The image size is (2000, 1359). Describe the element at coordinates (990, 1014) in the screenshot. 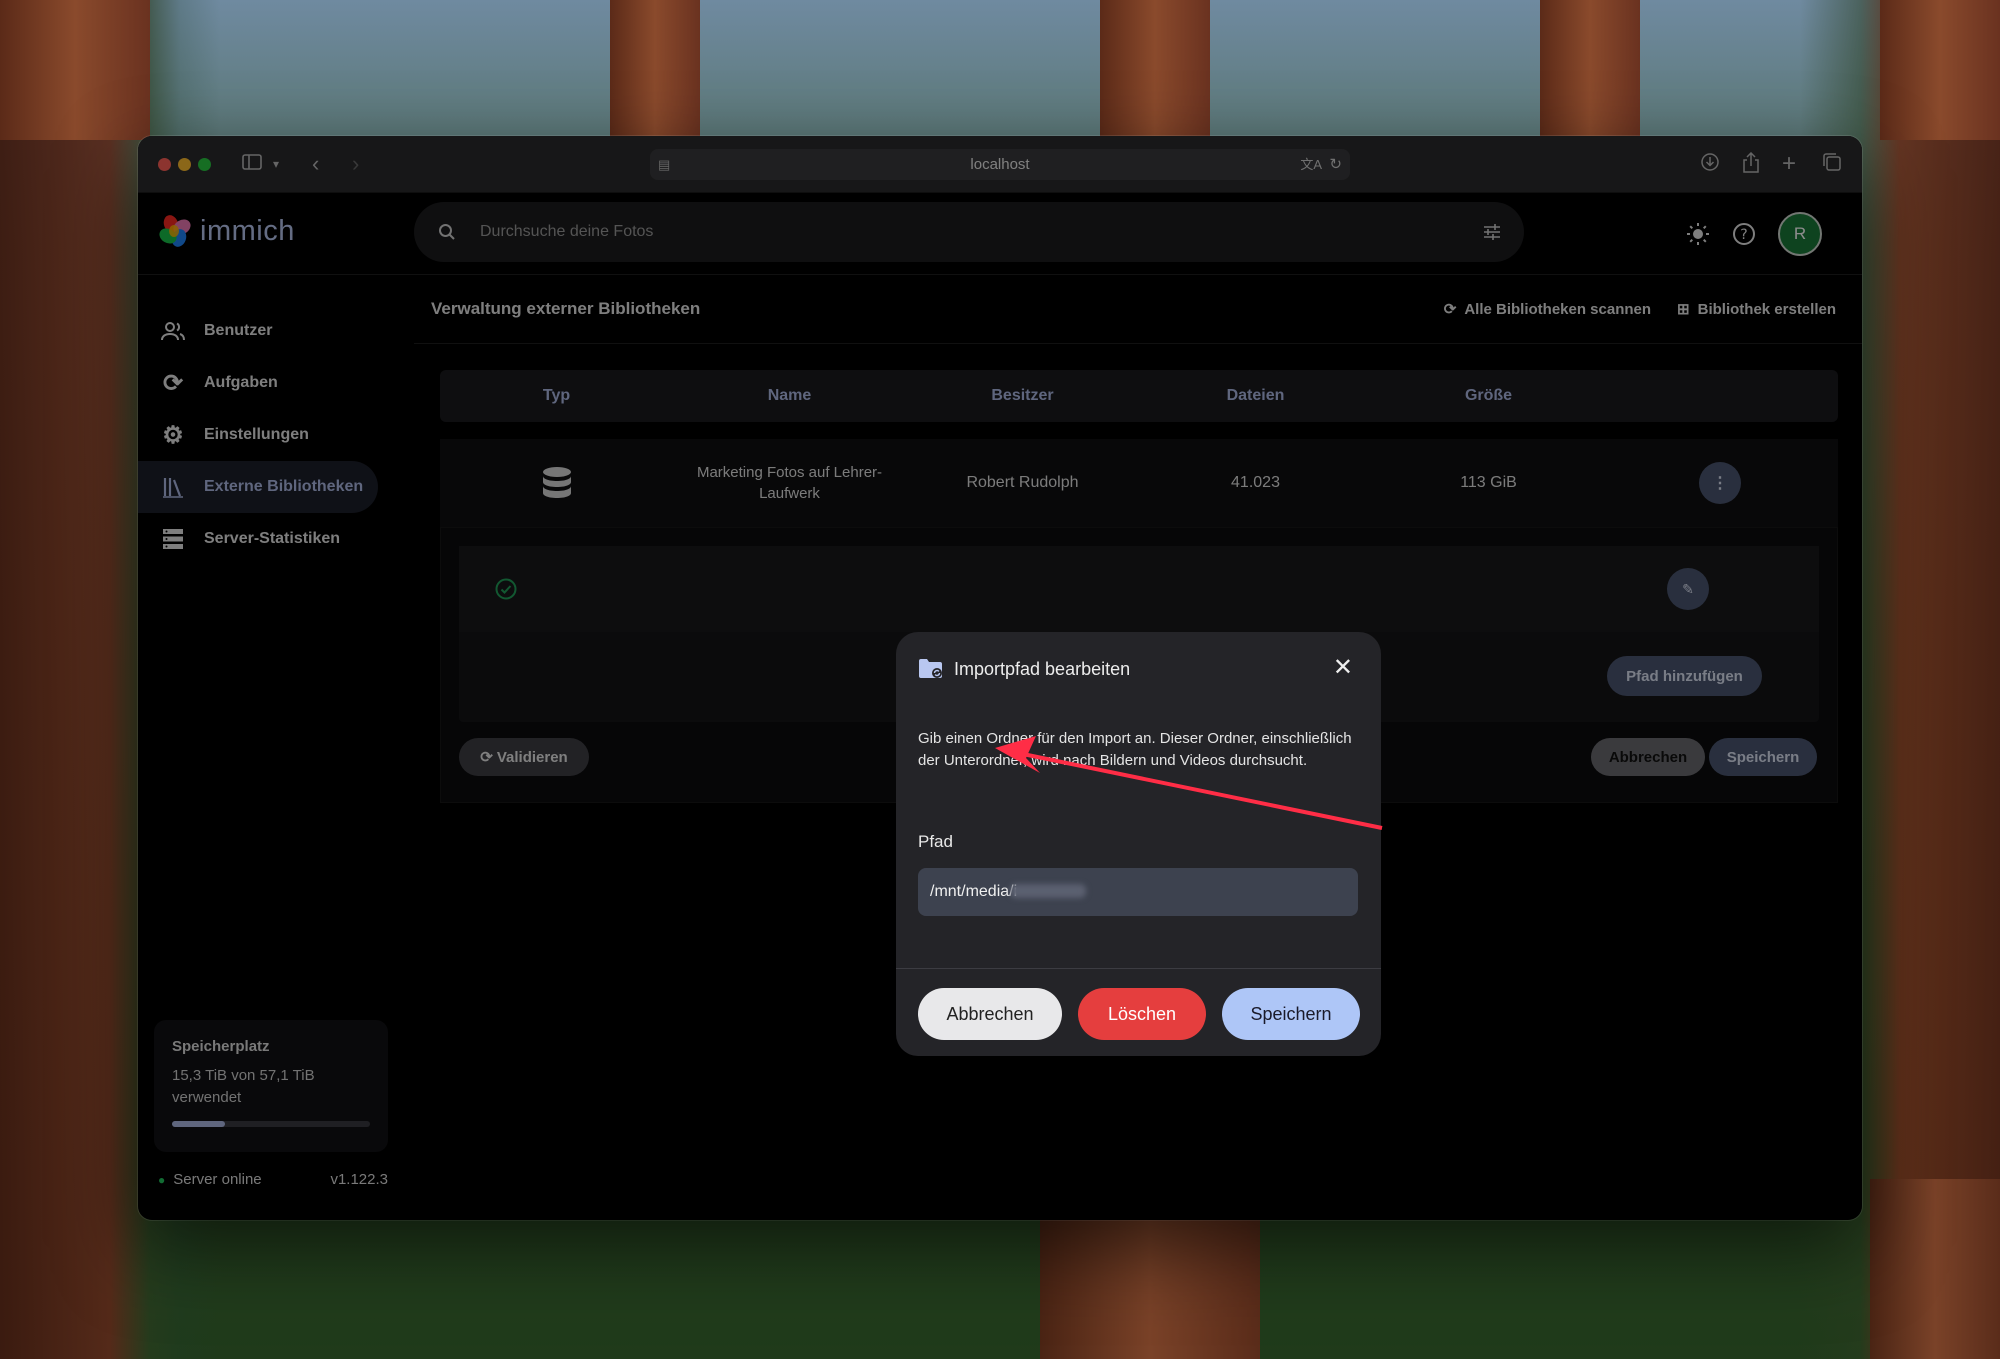

I see `dialog-cancel-button: Abbrechen` at that location.